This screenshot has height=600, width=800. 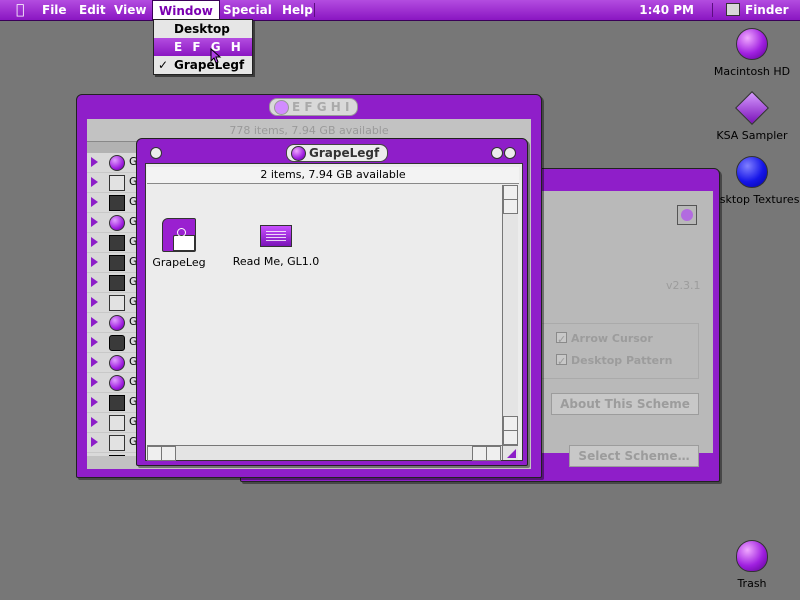 I want to click on collapse-box-icon, so click(x=510, y=153).